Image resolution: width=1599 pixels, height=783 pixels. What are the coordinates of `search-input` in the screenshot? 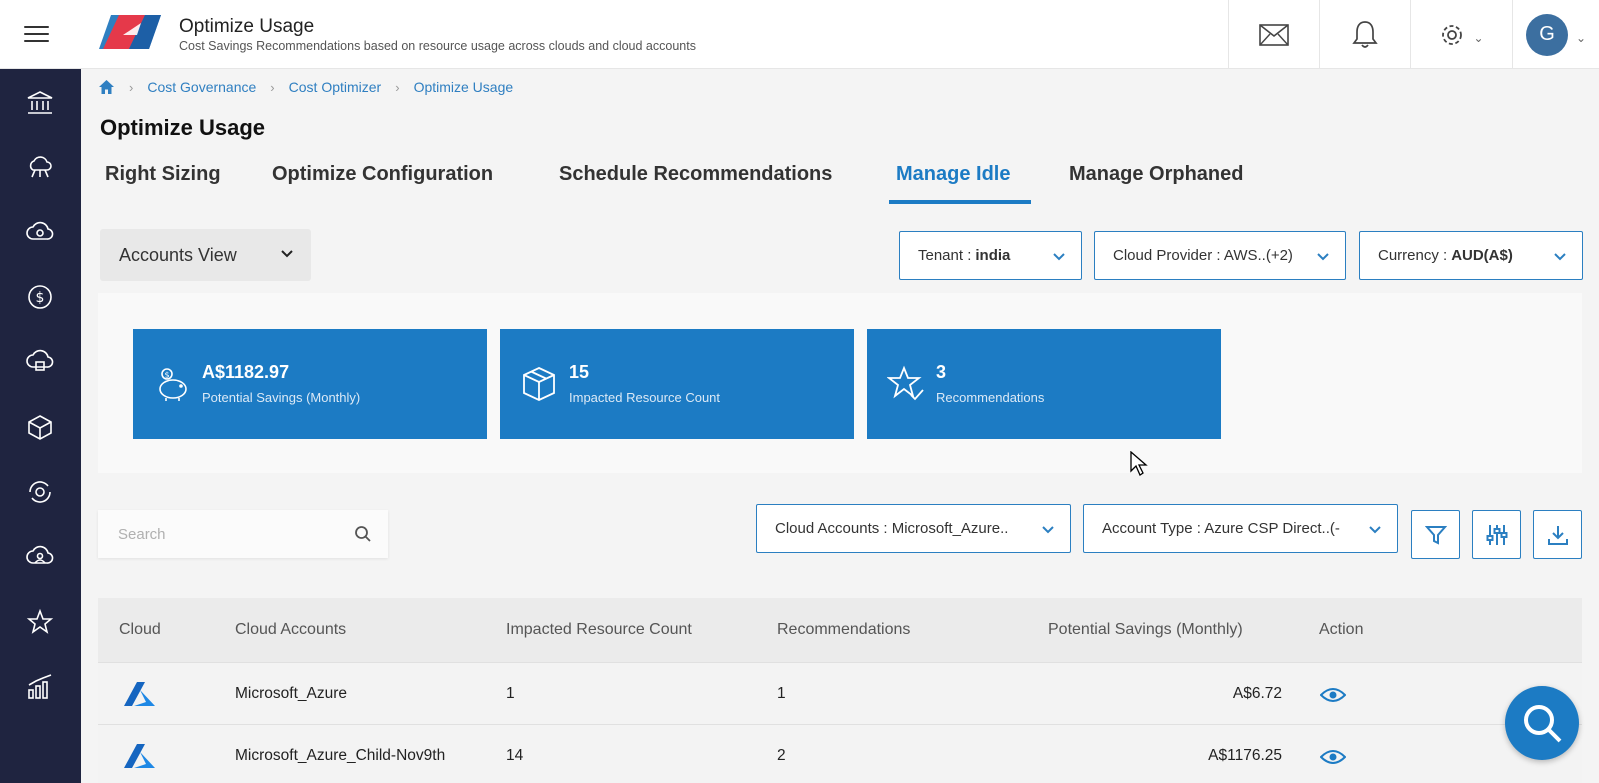 It's located at (213, 534).